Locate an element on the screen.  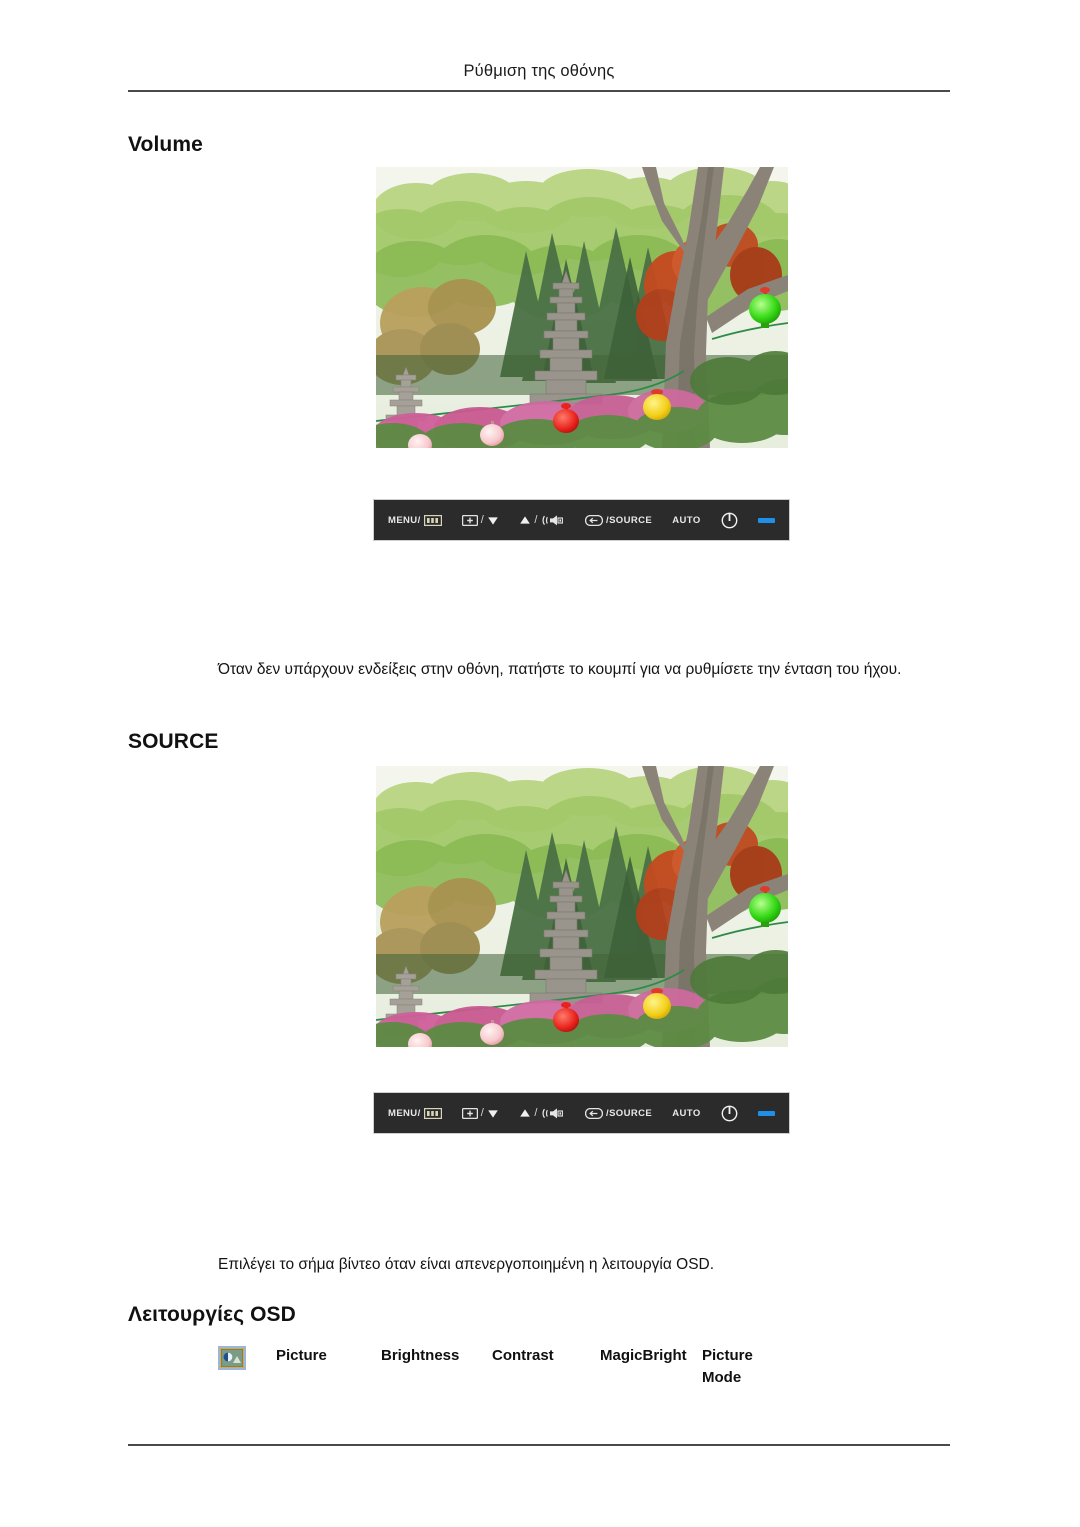
section-heading-osd: Λειτουργίες OSD is located at coordinates (212, 1314).